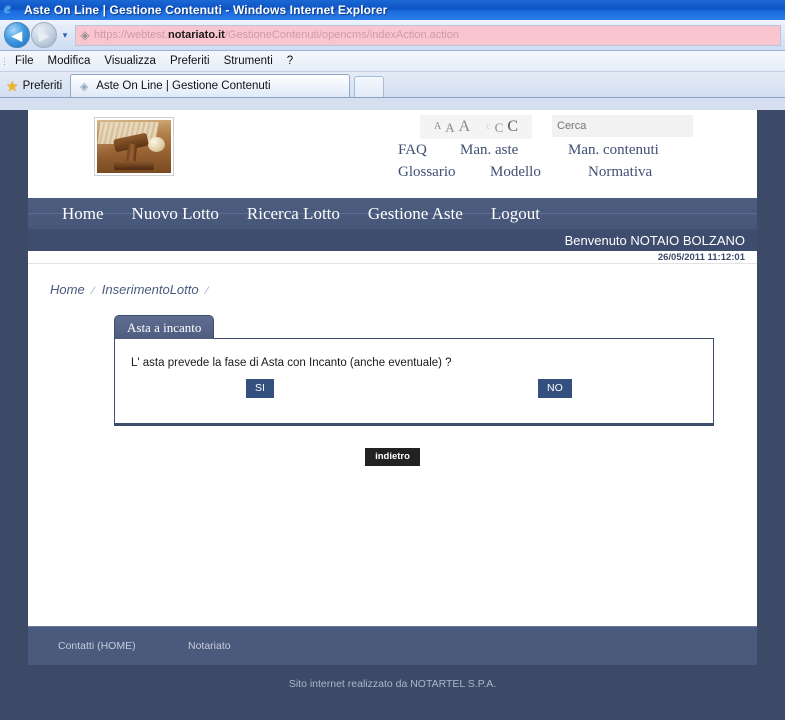 The image size is (785, 720). Describe the element at coordinates (476, 127) in the screenshot. I see `font-size-controls: A A A c C C` at that location.